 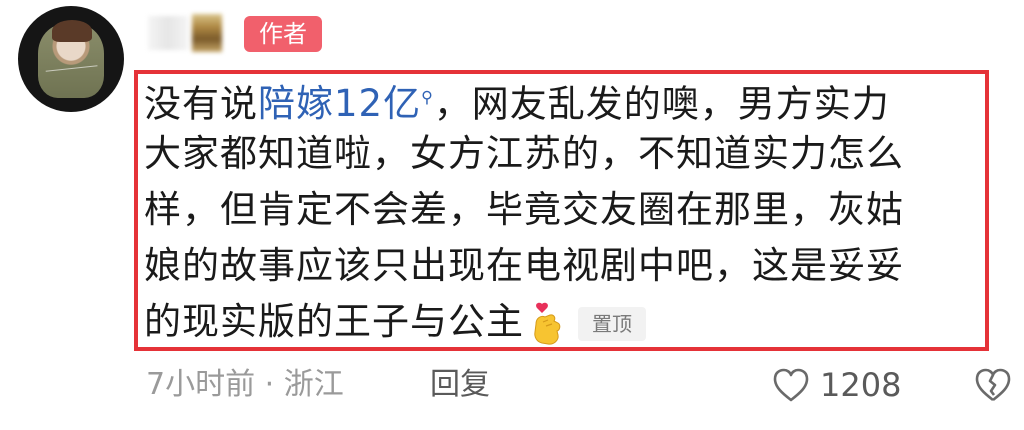 What do you see at coordinates (245, 384) in the screenshot?
I see `comment-time-location: 7小时前 · 浙江` at bounding box center [245, 384].